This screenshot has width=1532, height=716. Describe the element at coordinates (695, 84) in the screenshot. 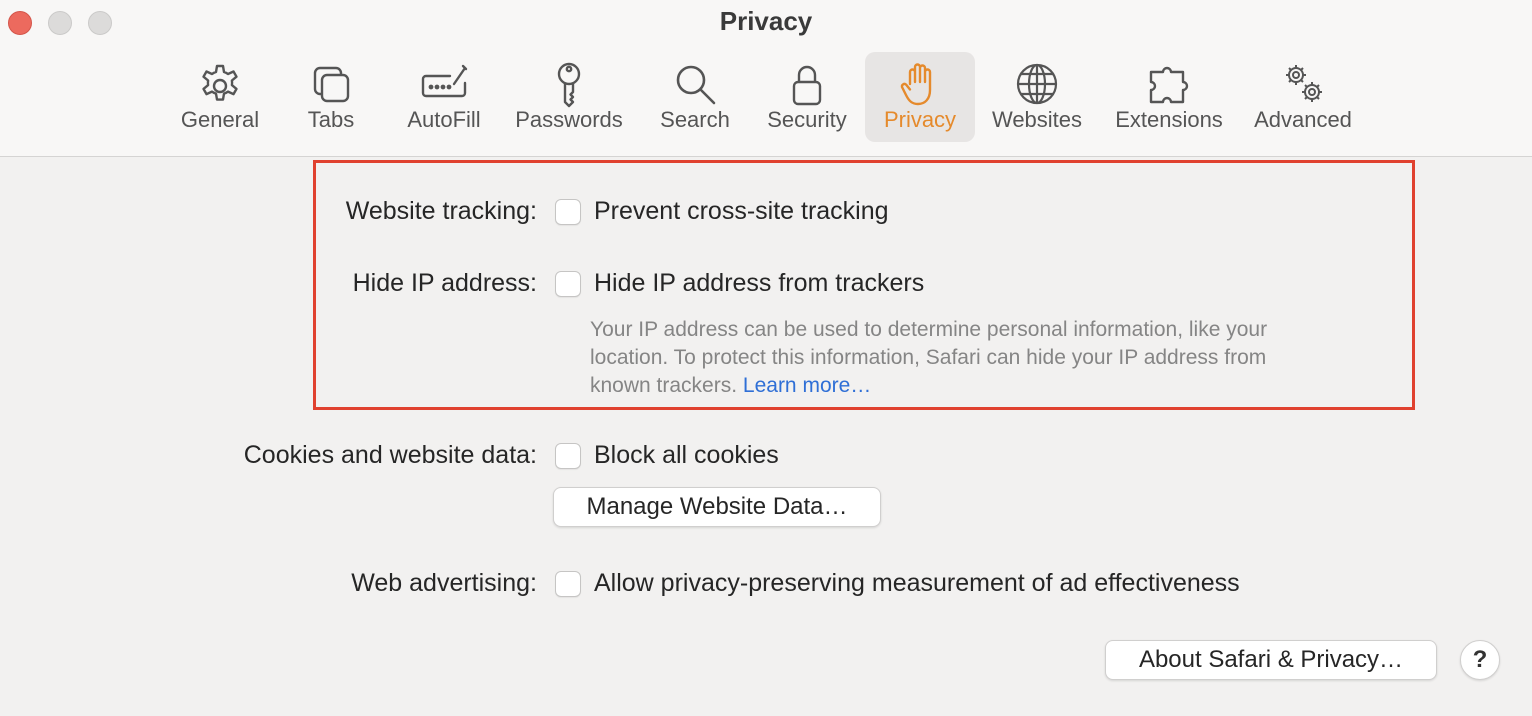

I see `search-icon` at that location.